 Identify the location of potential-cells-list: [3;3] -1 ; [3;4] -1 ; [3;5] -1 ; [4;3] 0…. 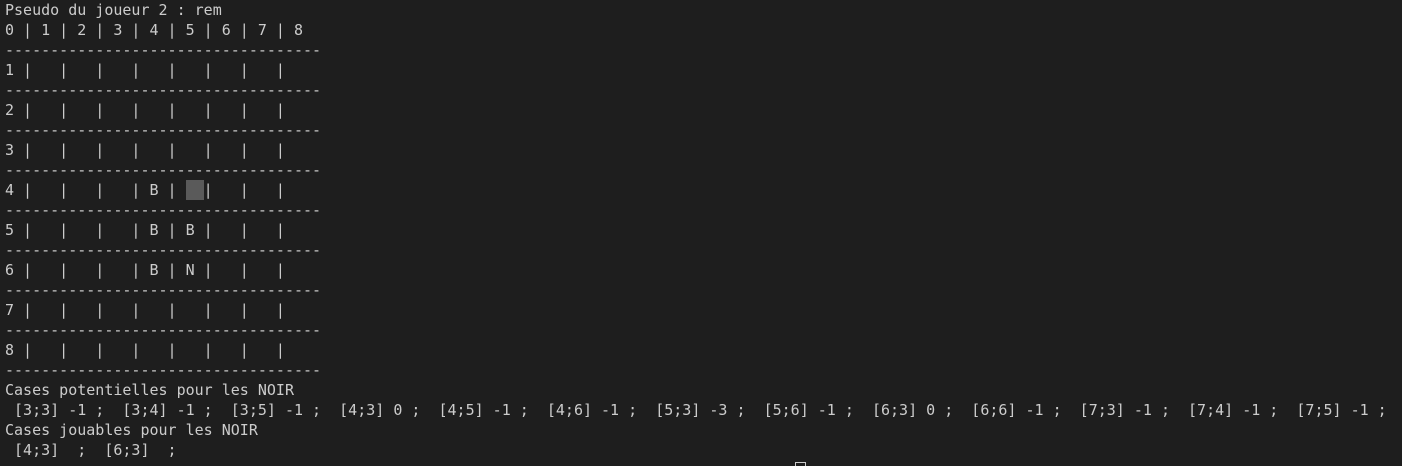
(696, 410).